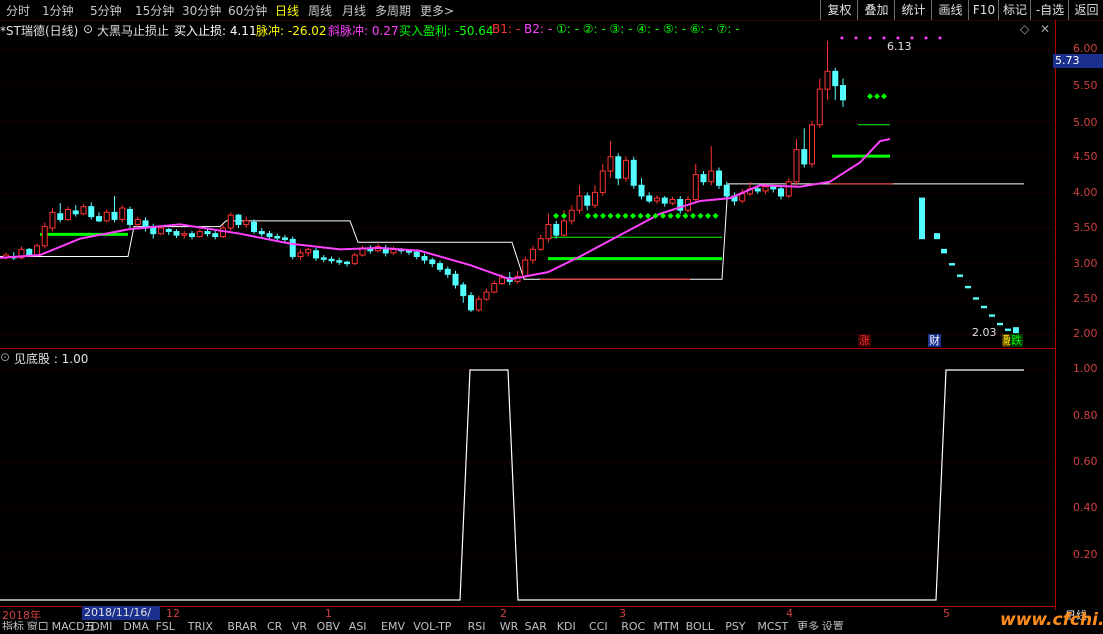 The height and width of the screenshot is (634, 1103). Describe the element at coordinates (200, 625) in the screenshot. I see `indicator-tab-6: TRIX` at that location.